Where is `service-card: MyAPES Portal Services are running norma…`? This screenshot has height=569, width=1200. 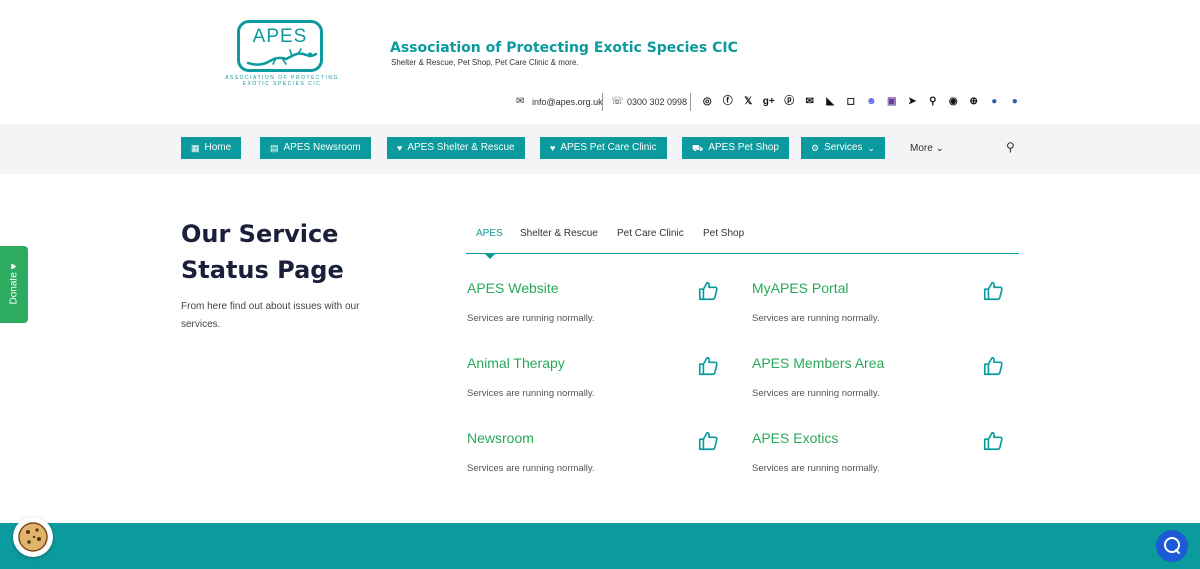 service-card: MyAPES Portal Services are running norma… is located at coordinates (877, 310).